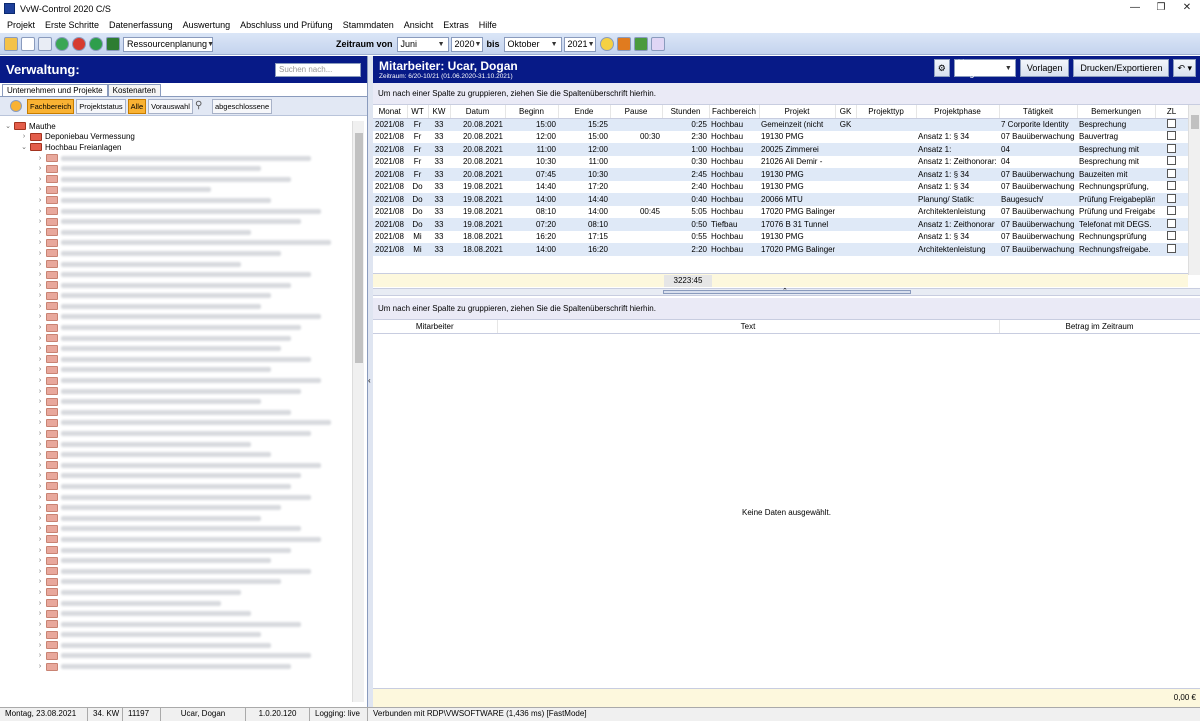 The height and width of the screenshot is (721, 1200). Describe the element at coordinates (532, 112) in the screenshot. I see `column-header: Beginn` at that location.